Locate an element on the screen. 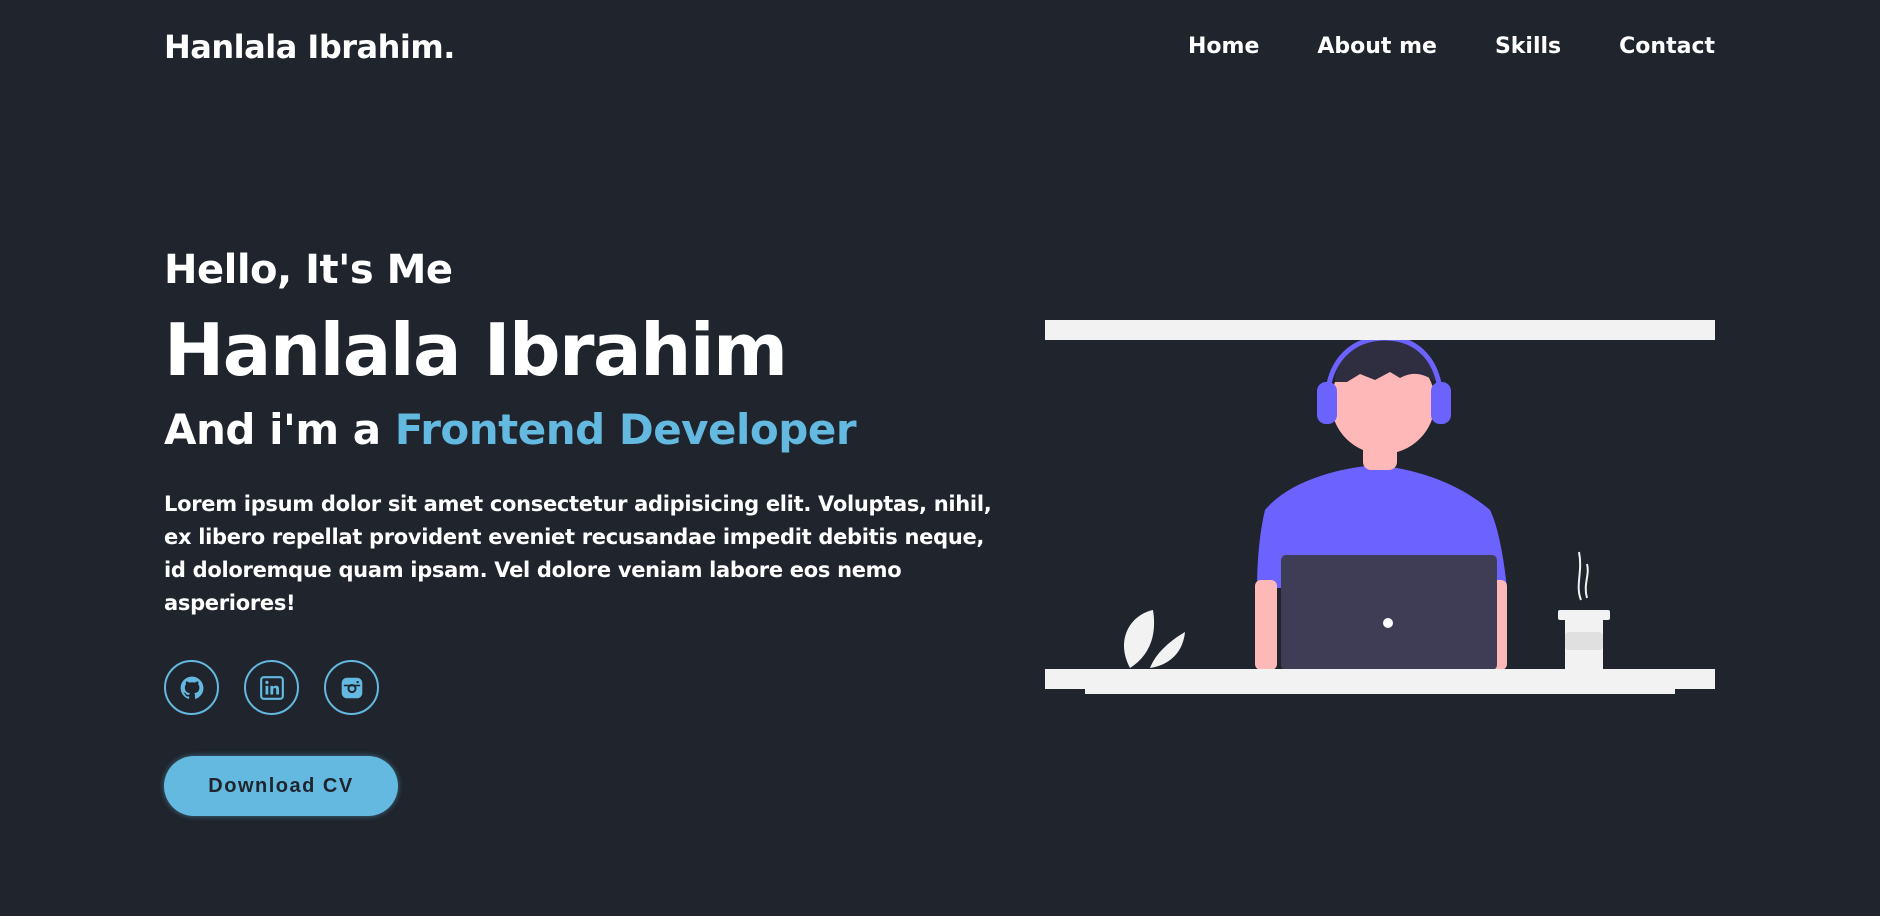  main-nav: Home About me Skills Contact is located at coordinates (1451, 46).